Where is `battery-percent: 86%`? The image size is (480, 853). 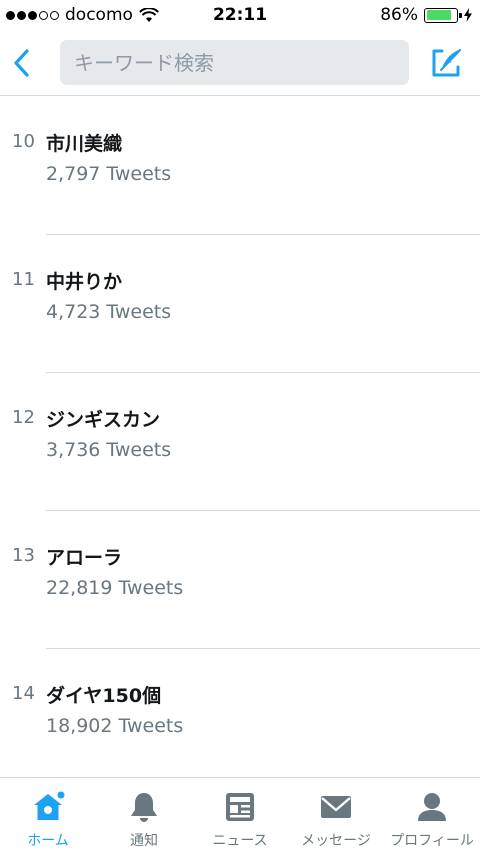 battery-percent: 86% is located at coordinates (399, 15).